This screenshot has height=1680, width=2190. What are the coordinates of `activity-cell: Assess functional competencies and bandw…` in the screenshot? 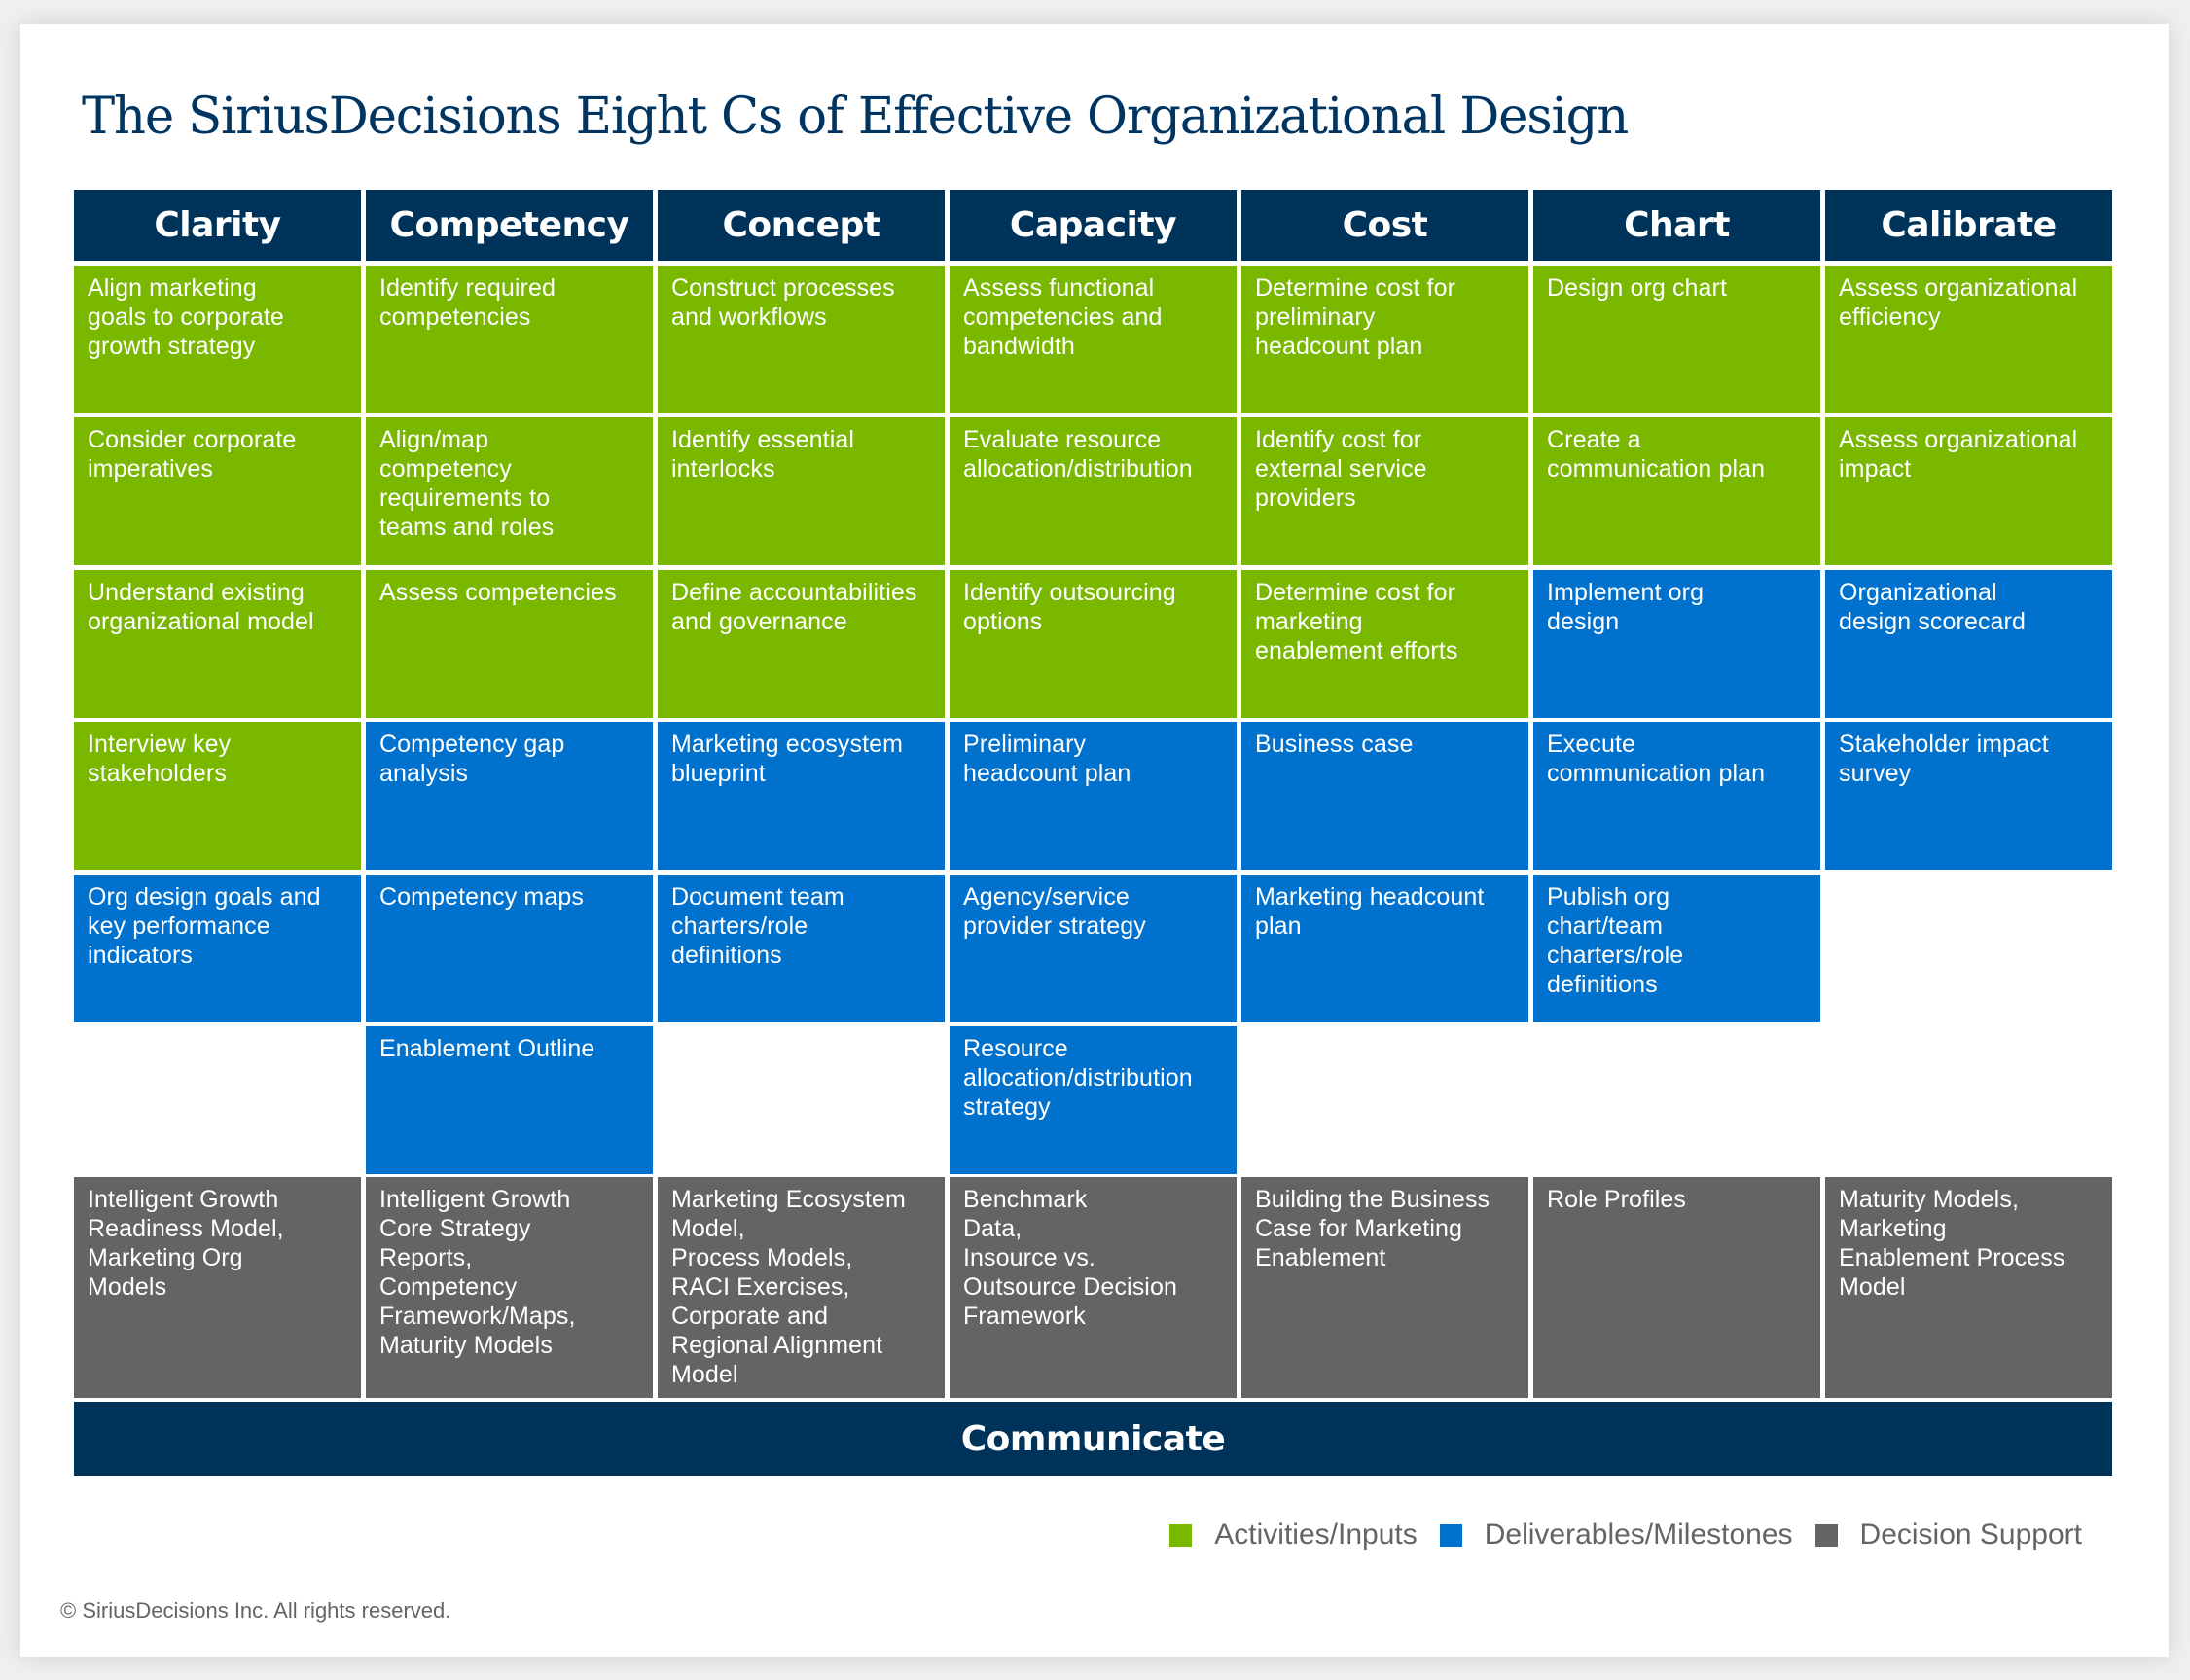 It's located at (1093, 339).